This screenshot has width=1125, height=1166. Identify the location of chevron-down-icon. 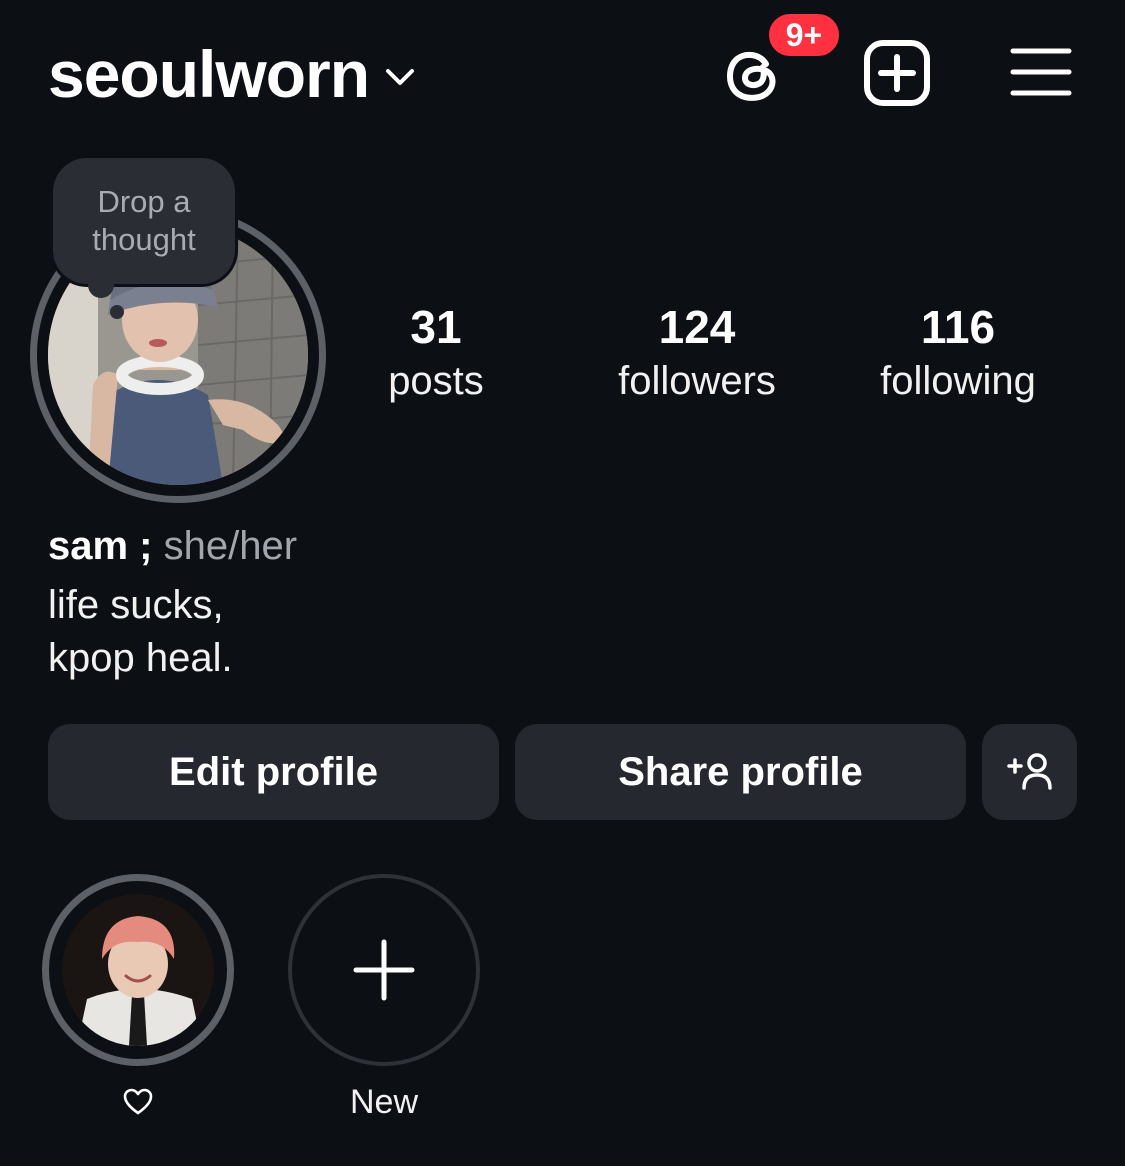
(400, 77).